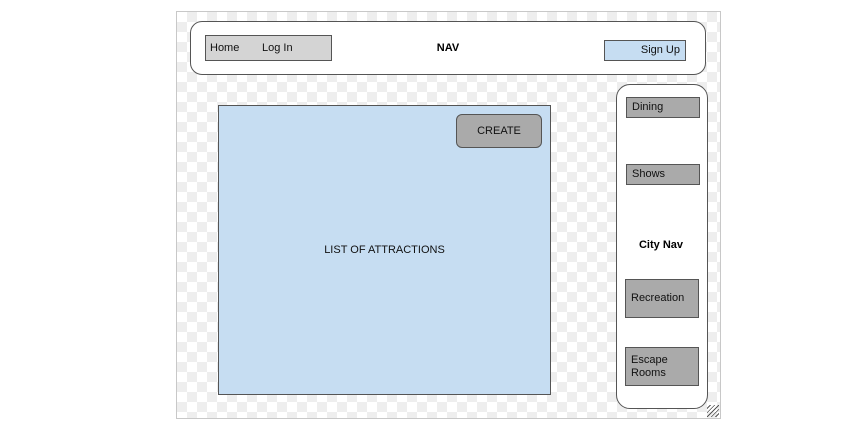 Image resolution: width=852 pixels, height=430 pixels. What do you see at coordinates (663, 174) in the screenshot?
I see `city-nav-item-shows: Shows` at bounding box center [663, 174].